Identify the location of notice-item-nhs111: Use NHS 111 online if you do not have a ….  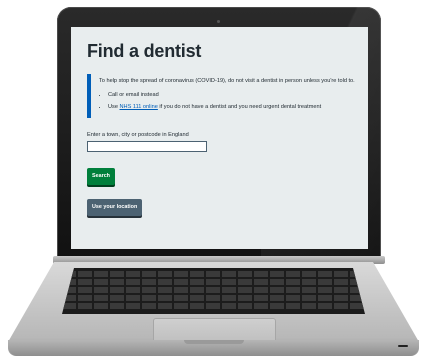
(232, 107).